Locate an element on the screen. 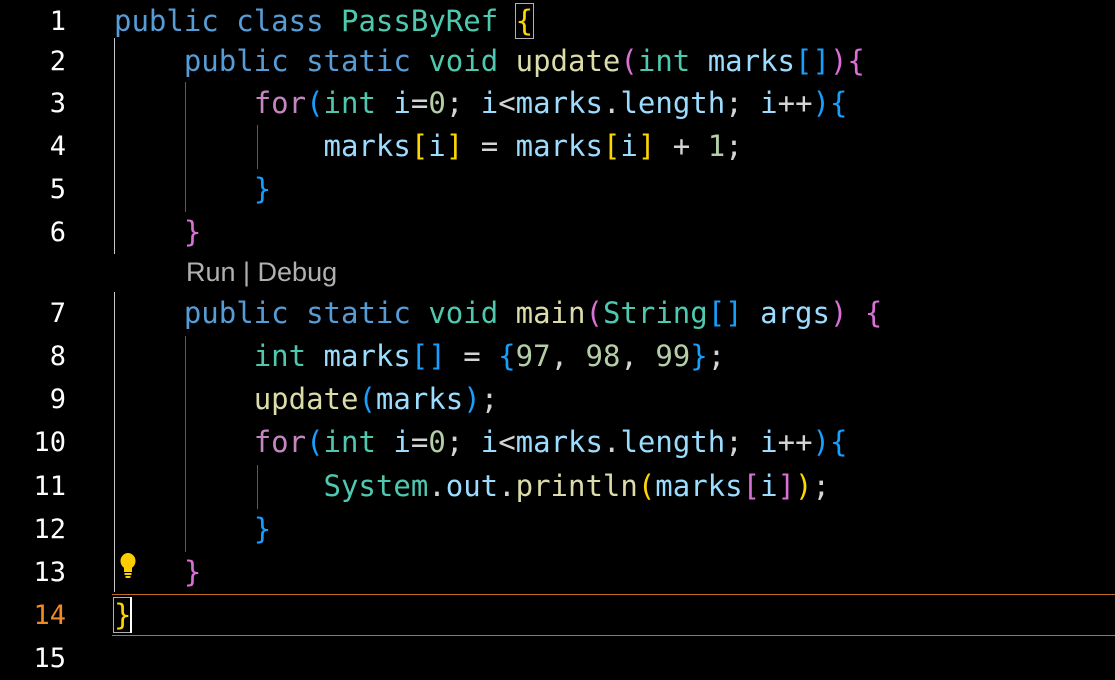 This screenshot has width=1115, height=680. codelens-run-debug: Run | Debug is located at coordinates (261, 272).